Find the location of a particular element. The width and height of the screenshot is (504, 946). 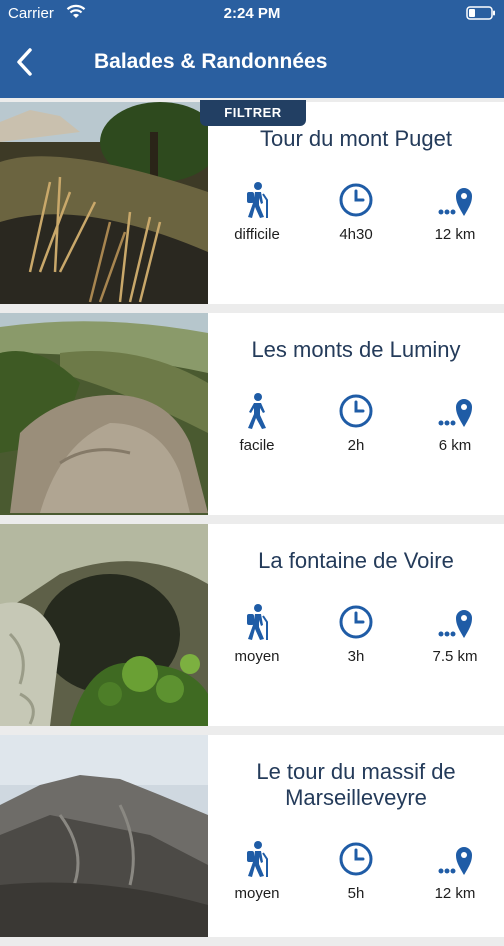

duration-stat: 2h is located at coordinates (356, 422).